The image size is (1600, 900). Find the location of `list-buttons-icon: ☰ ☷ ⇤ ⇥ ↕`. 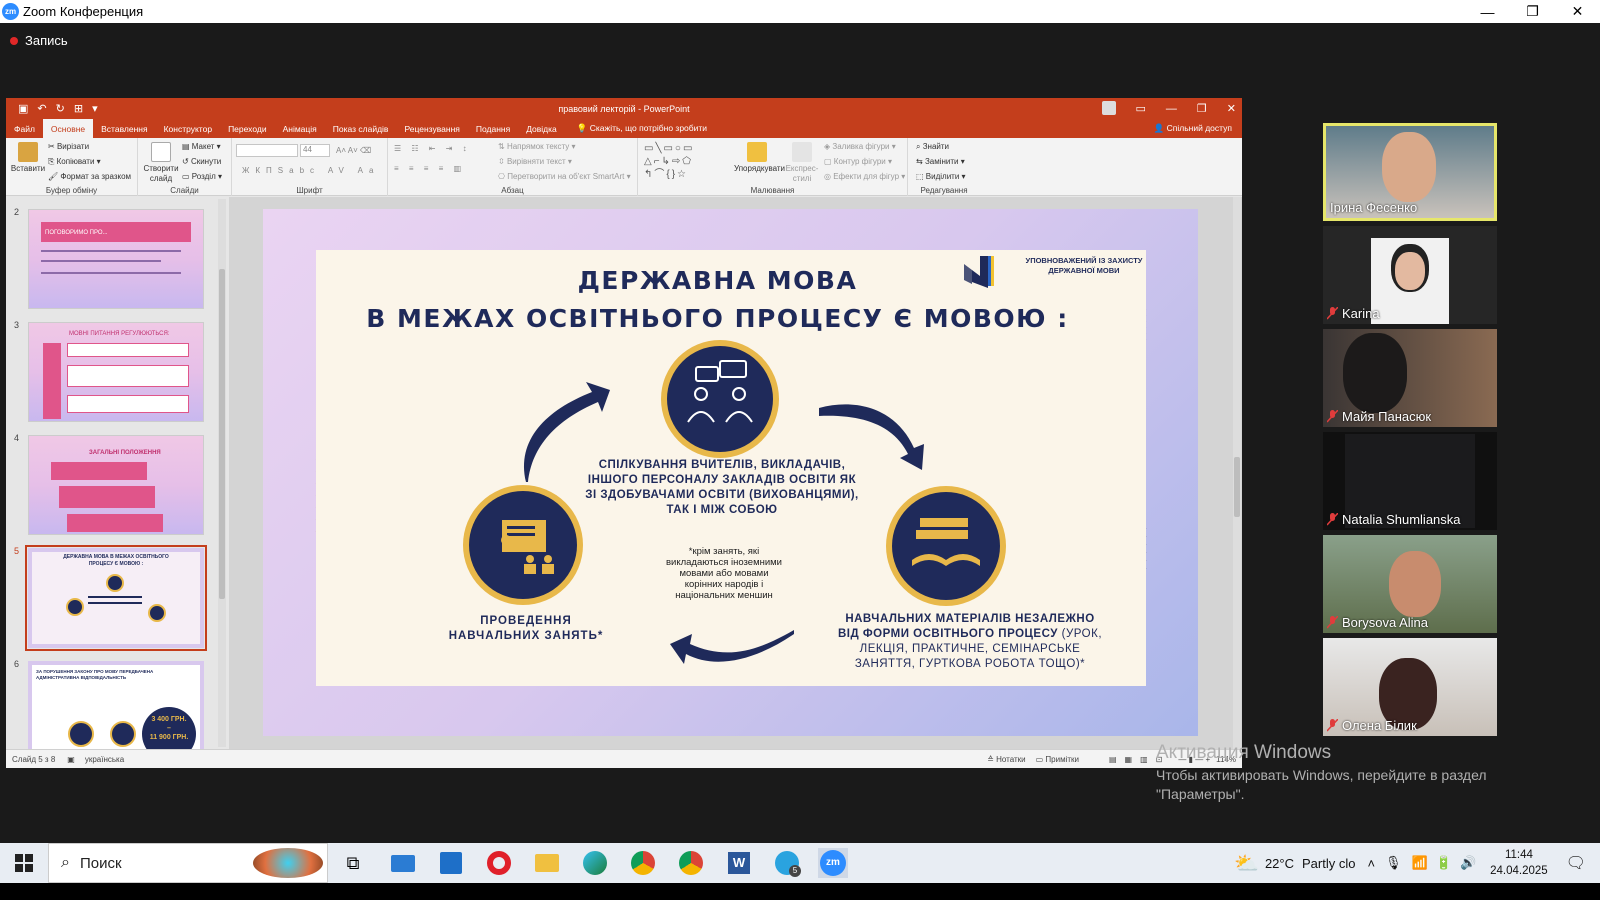

list-buttons-icon: ☰ ☷ ⇤ ⇥ ↕ is located at coordinates (432, 148).